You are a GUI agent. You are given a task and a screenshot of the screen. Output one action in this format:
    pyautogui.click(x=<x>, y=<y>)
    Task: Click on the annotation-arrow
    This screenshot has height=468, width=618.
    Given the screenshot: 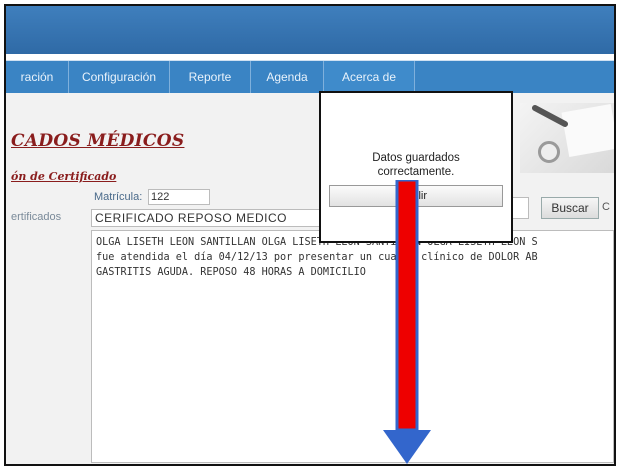 What is the action you would take?
    pyautogui.click(x=407, y=322)
    